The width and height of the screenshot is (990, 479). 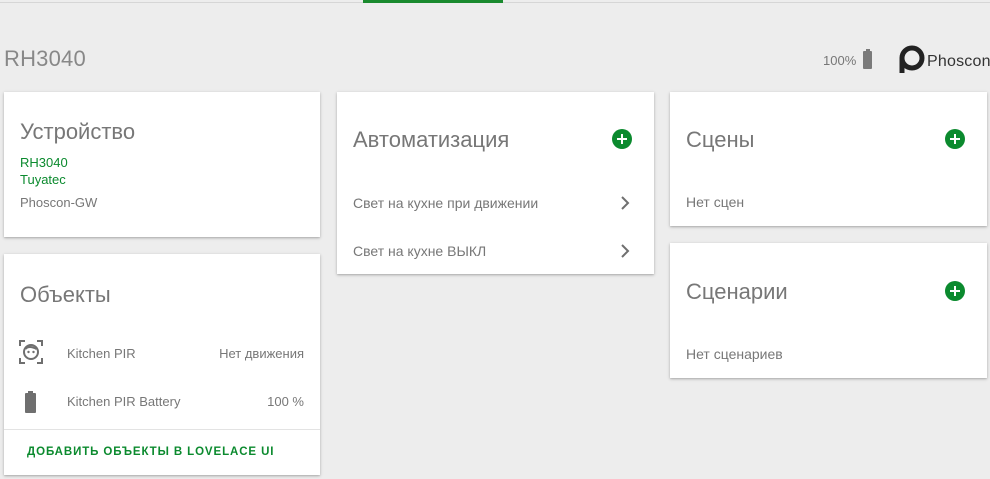 I want to click on motion-sensor-icon, so click(x=31, y=352).